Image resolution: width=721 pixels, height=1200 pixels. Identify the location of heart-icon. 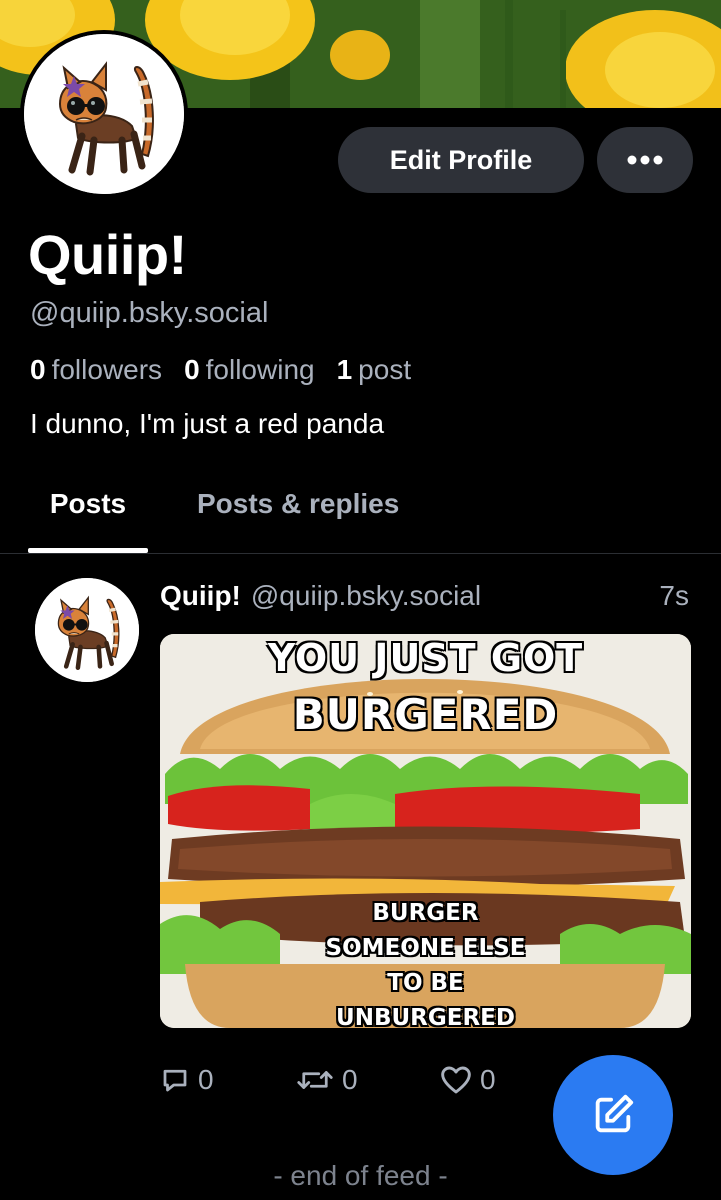
(456, 1080).